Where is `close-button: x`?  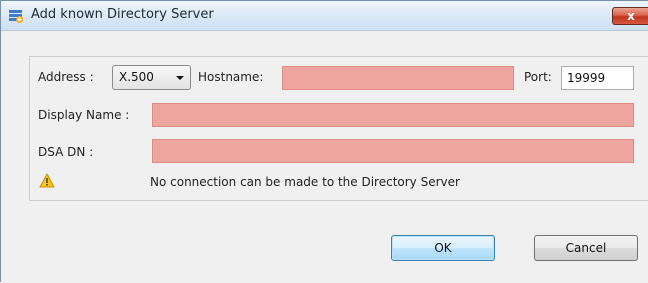 close-button: x is located at coordinates (630, 16).